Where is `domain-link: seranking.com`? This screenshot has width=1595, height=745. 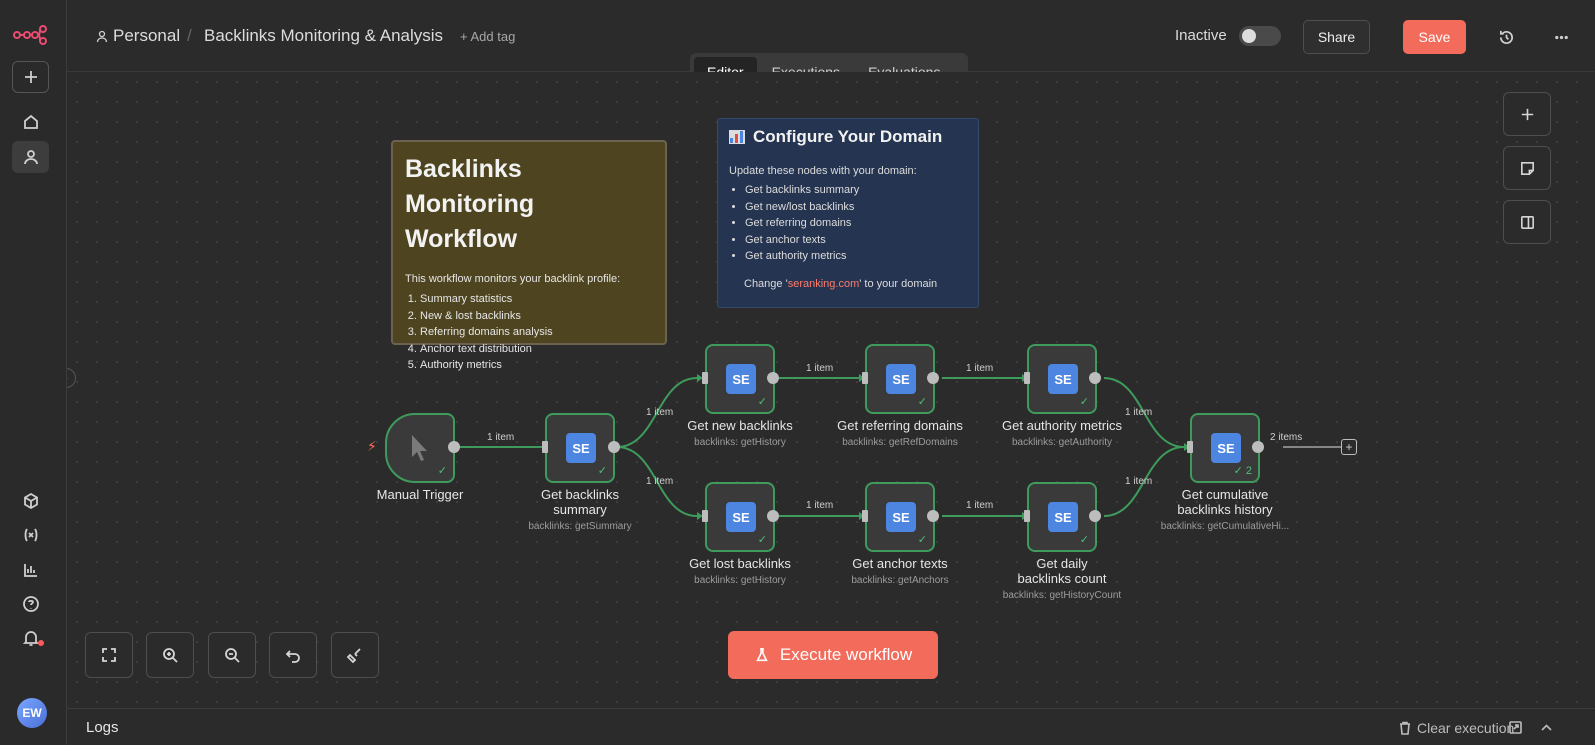 domain-link: seranking.com is located at coordinates (824, 284).